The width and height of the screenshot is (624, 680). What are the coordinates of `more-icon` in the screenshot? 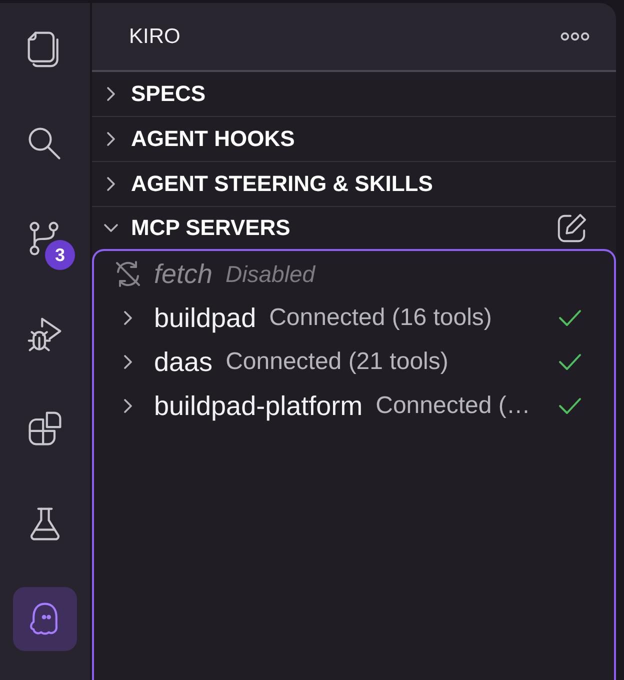 It's located at (575, 36).